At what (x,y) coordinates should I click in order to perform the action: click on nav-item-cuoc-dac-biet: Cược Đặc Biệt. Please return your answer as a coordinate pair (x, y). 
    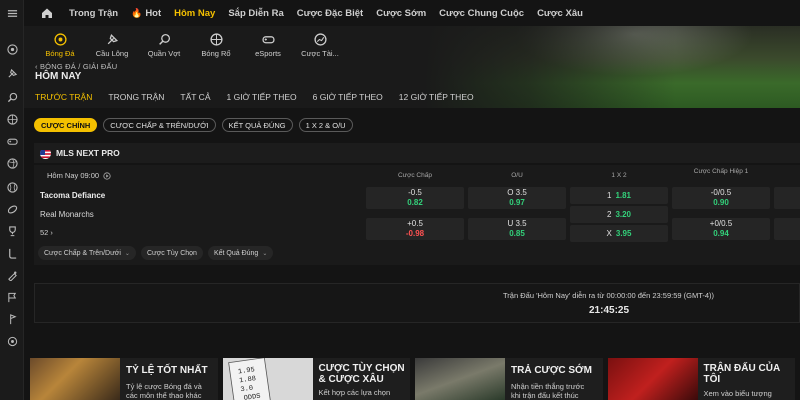
    Looking at the image, I should click on (330, 13).